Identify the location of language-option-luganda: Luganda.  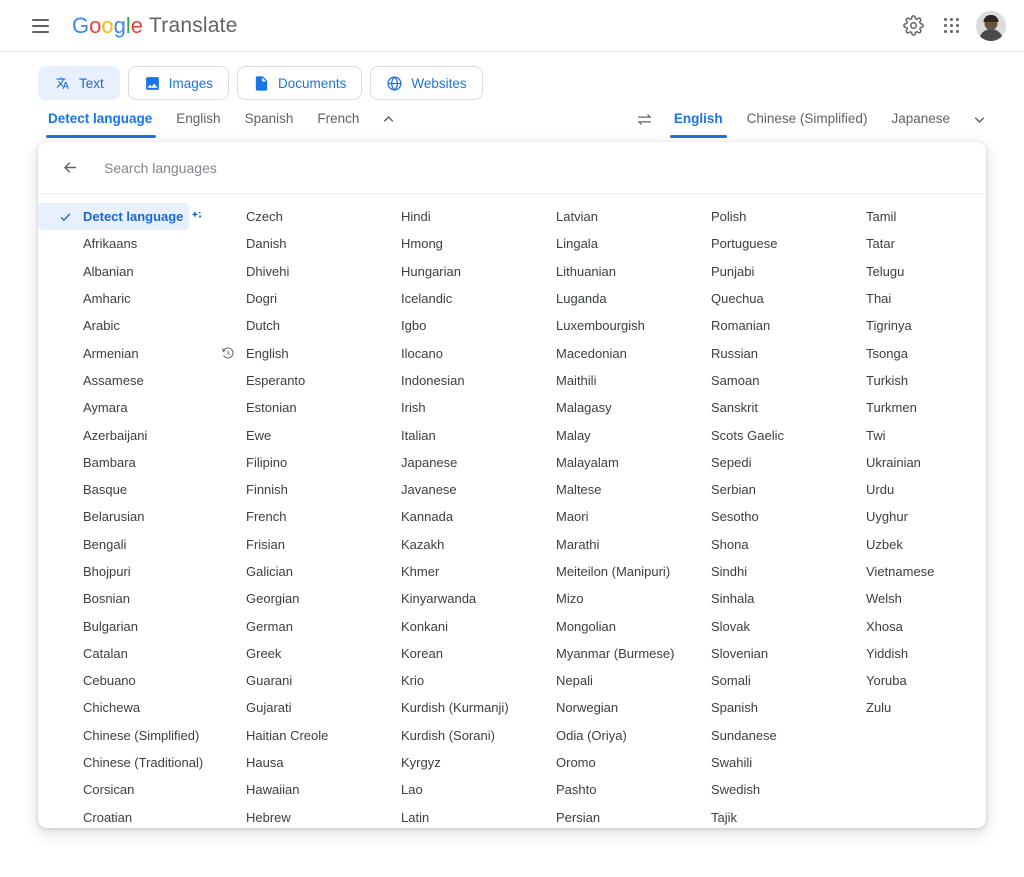
(588, 298).